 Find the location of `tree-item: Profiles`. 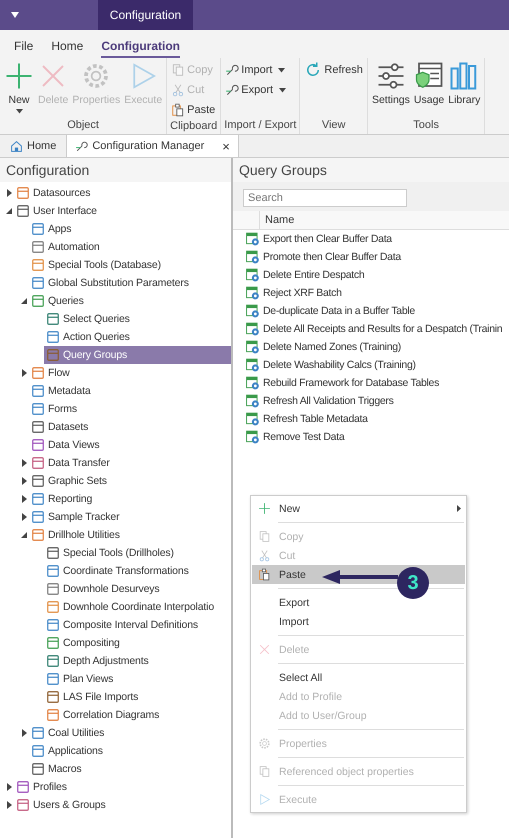

tree-item: Profiles is located at coordinates (122, 787).